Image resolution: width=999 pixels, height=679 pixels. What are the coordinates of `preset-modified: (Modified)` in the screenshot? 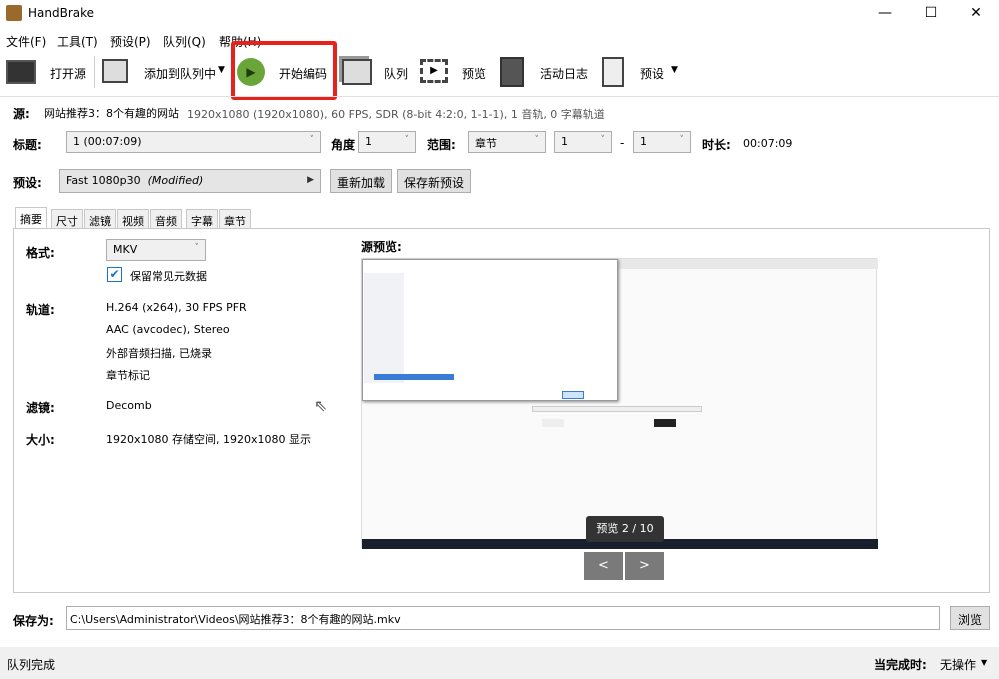 It's located at (175, 180).